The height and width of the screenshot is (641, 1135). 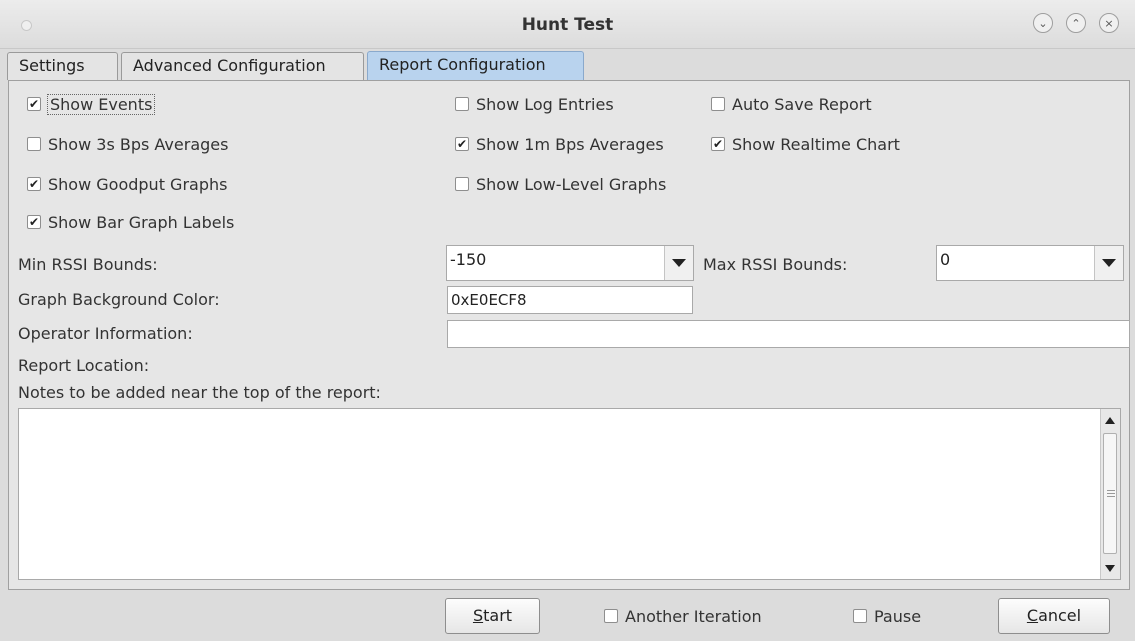 I want to click on close-icon: ×, so click(x=1109, y=23).